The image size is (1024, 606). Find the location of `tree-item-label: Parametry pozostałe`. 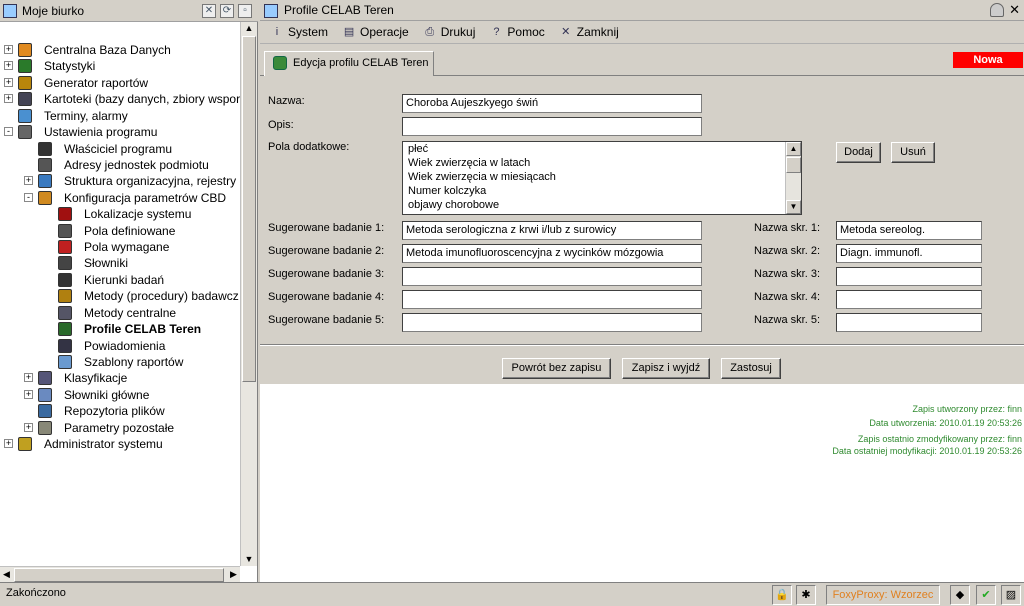

tree-item-label: Parametry pozostałe is located at coordinates (119, 428).